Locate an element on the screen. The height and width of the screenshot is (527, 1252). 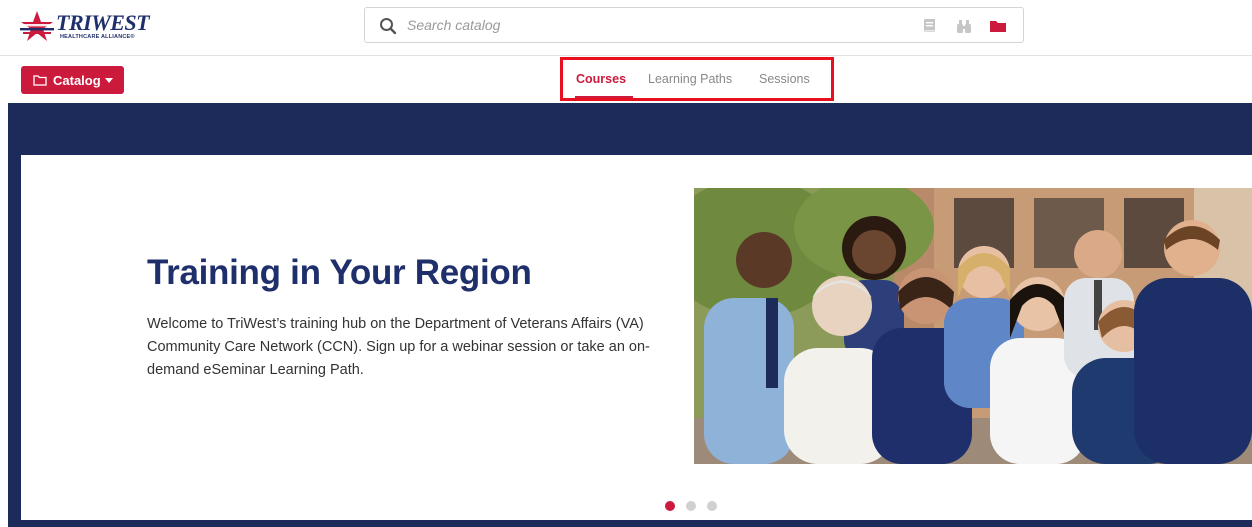
logo-wordmark: TRIWEST is located at coordinates (103, 22).